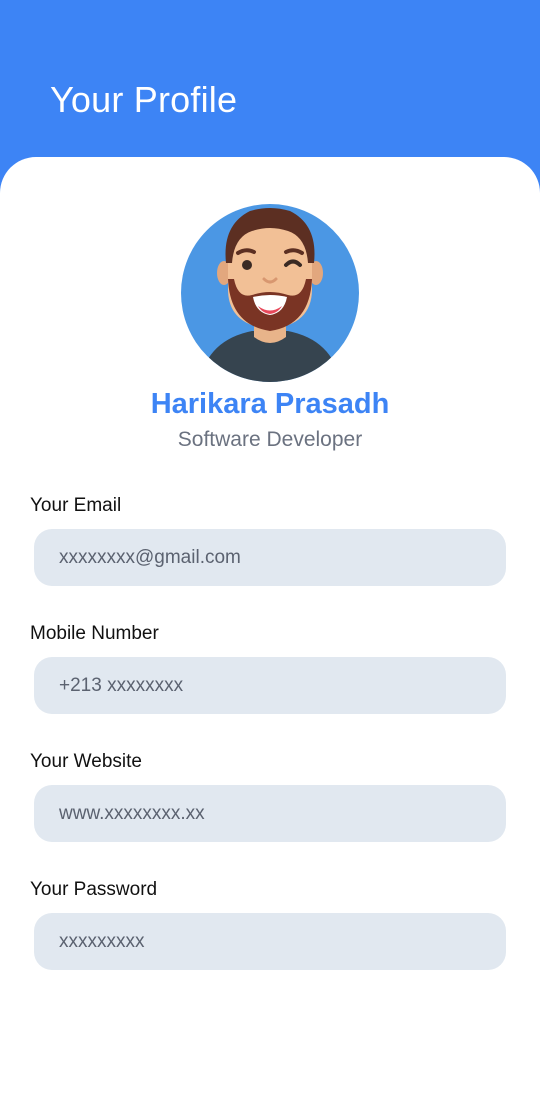 The height and width of the screenshot is (1104, 540). I want to click on email-label: Your Email, so click(76, 505).